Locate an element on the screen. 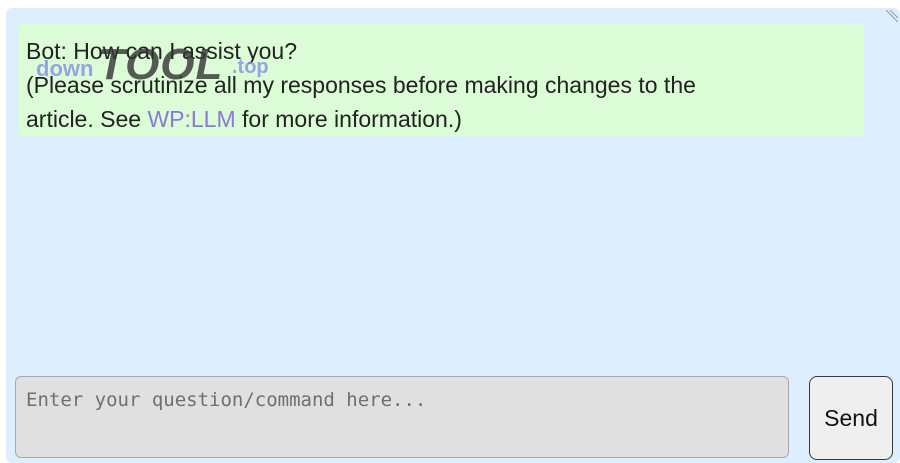 Image resolution: width=900 pixels, height=463 pixels. disclaimer-suffix: for more information.) is located at coordinates (348, 119).